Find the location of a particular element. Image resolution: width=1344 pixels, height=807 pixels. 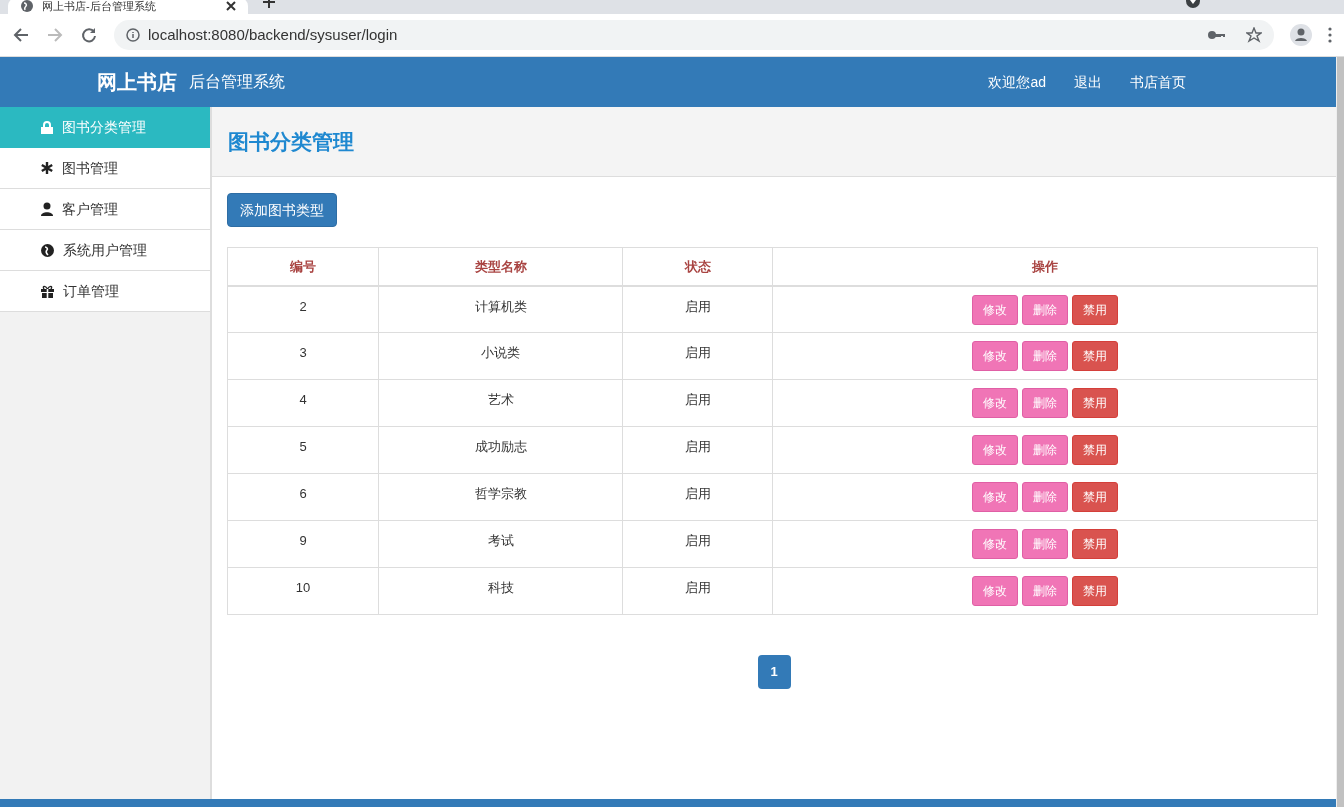

user-icon is located at coordinates (47, 209).